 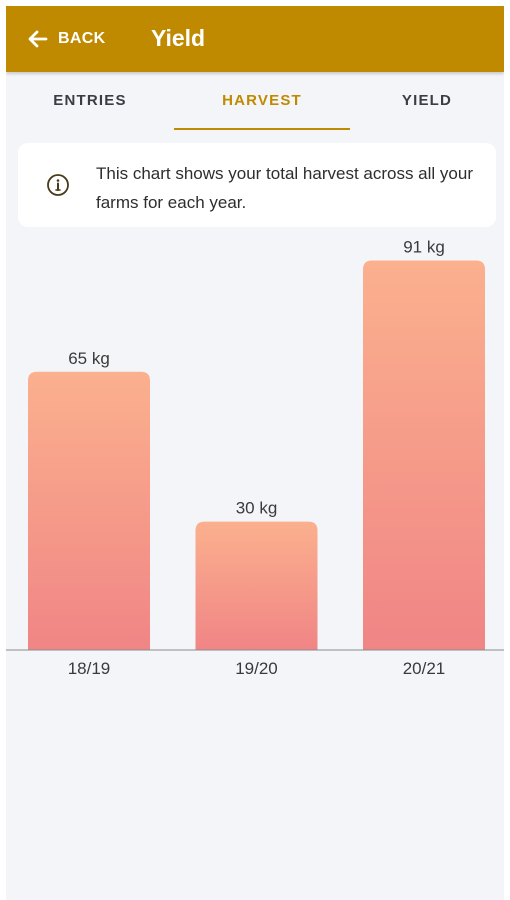 I want to click on x-tick-label: 18/19, so click(x=89, y=668).